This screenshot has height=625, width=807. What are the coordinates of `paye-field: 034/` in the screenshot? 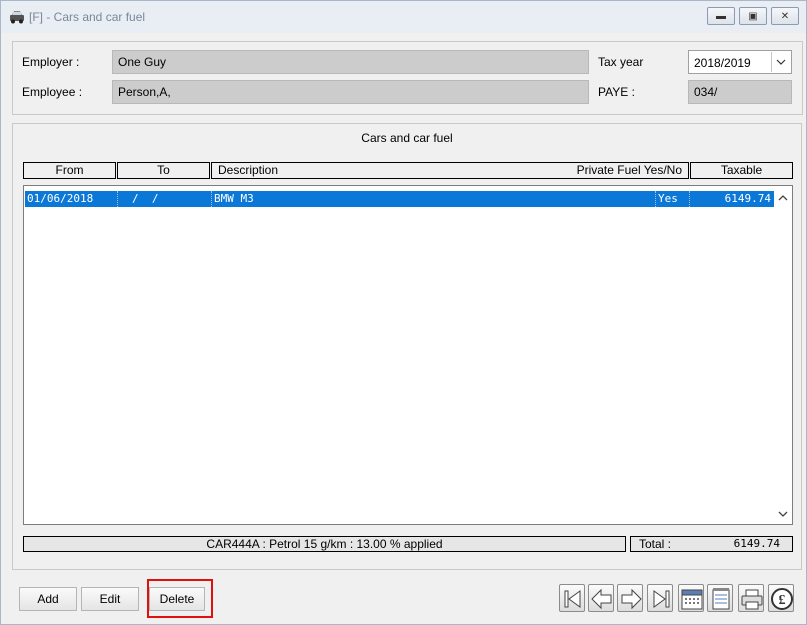 It's located at (740, 92).